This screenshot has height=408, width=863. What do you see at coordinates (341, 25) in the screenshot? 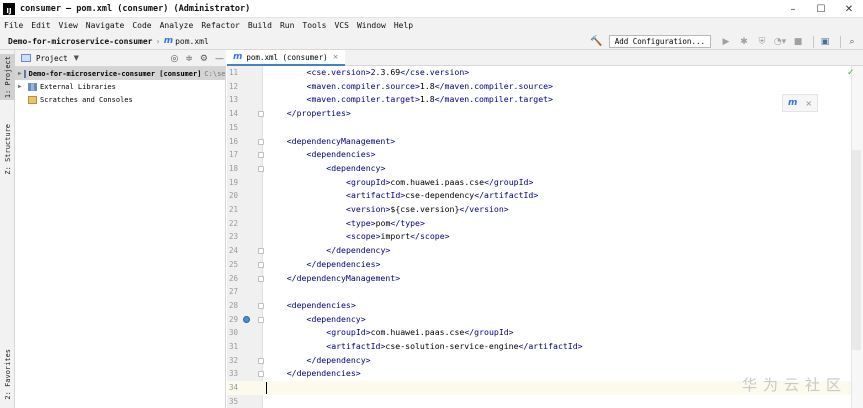
I see `menu-vcs: VCS` at bounding box center [341, 25].